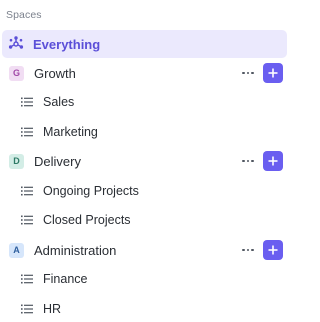 This screenshot has width=320, height=322. What do you see at coordinates (52, 309) in the screenshot?
I see `list-label: HR` at bounding box center [52, 309].